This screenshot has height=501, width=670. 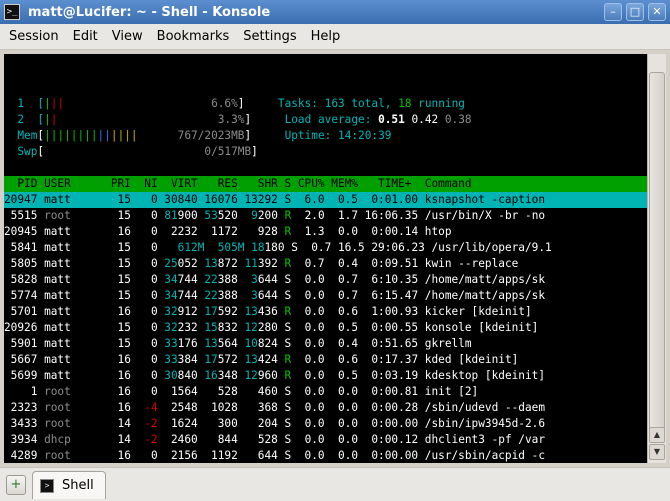 I want to click on terminal-text: Uptime:, so click(x=311, y=135).